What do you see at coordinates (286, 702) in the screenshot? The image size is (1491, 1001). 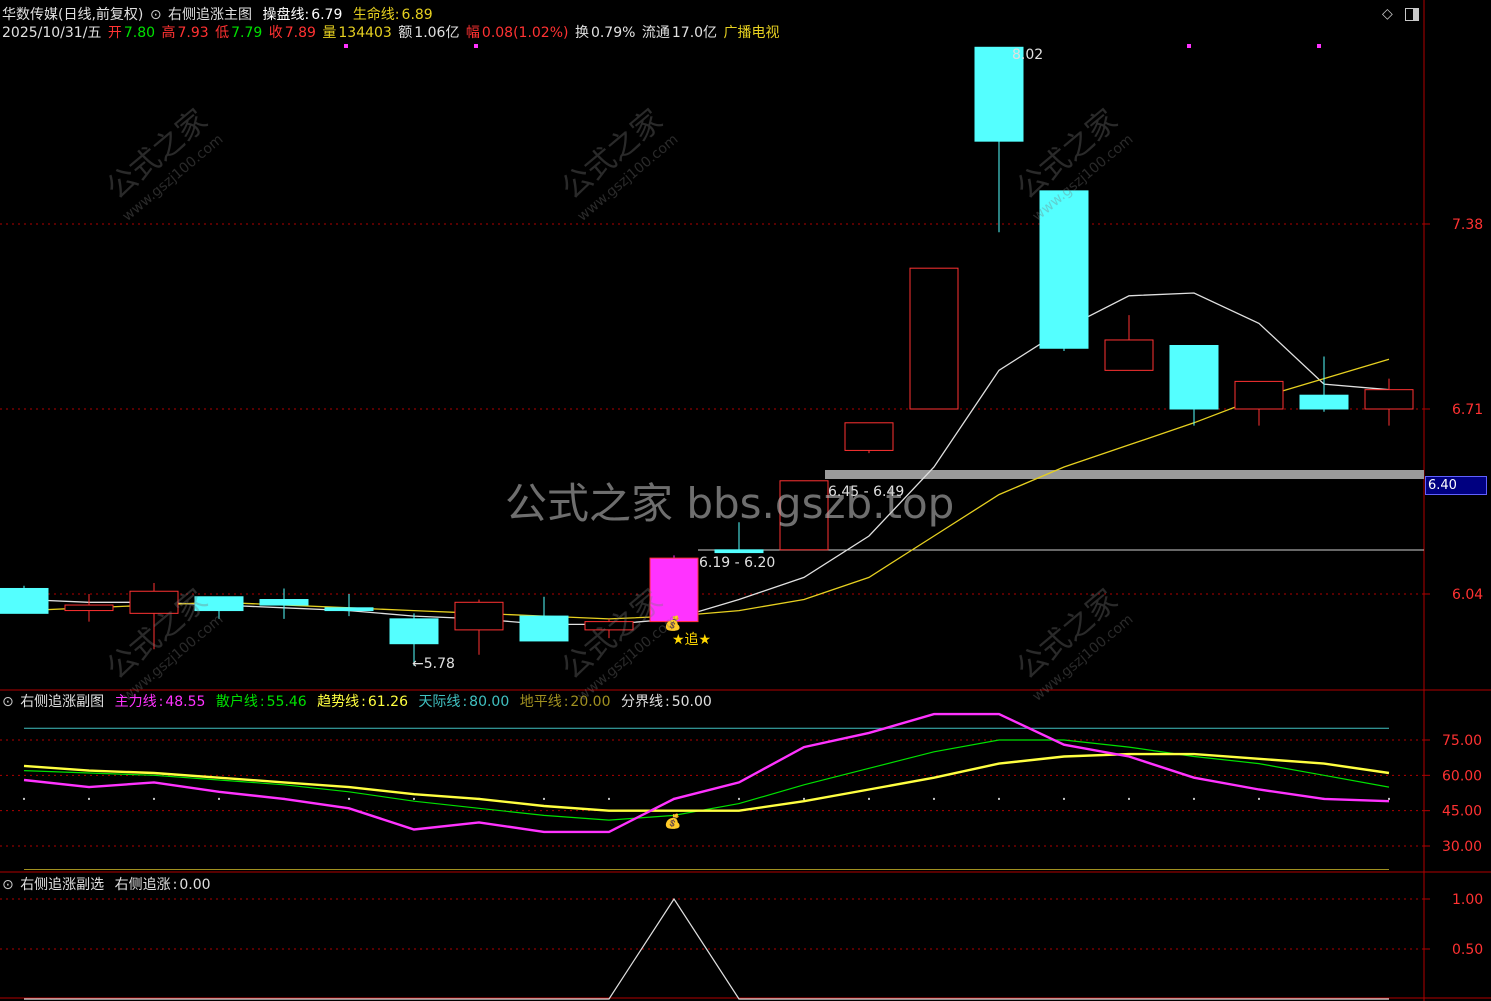 I see `sanhu-value: 55.46` at bounding box center [286, 702].